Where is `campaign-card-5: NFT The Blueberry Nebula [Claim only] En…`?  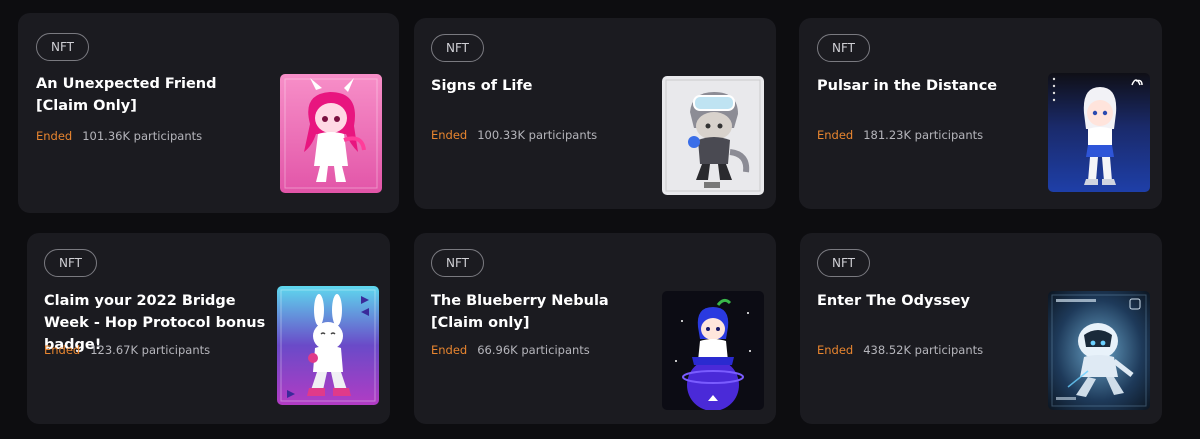
campaign-card-5: NFT The Blueberry Nebula [Claim only] En… is located at coordinates (595, 328).